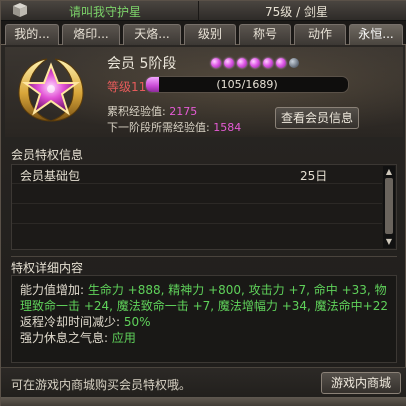  I want to click on exp-progress-bar: (105/1689), so click(247, 84).